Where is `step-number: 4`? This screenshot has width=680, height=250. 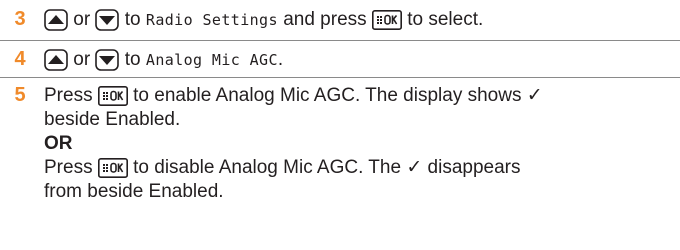 step-number: 4 is located at coordinates (20, 59).